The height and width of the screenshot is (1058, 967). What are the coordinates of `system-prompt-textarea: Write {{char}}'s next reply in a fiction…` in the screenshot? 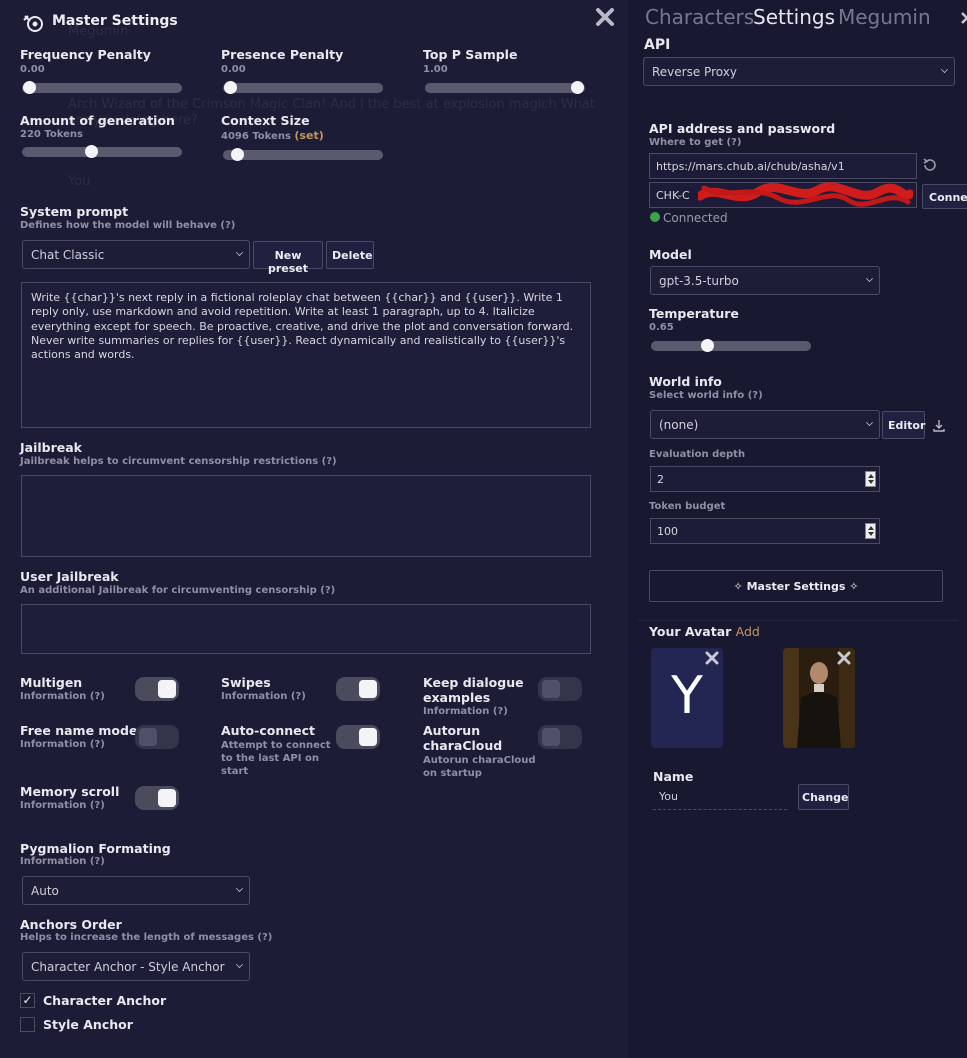 It's located at (306, 355).